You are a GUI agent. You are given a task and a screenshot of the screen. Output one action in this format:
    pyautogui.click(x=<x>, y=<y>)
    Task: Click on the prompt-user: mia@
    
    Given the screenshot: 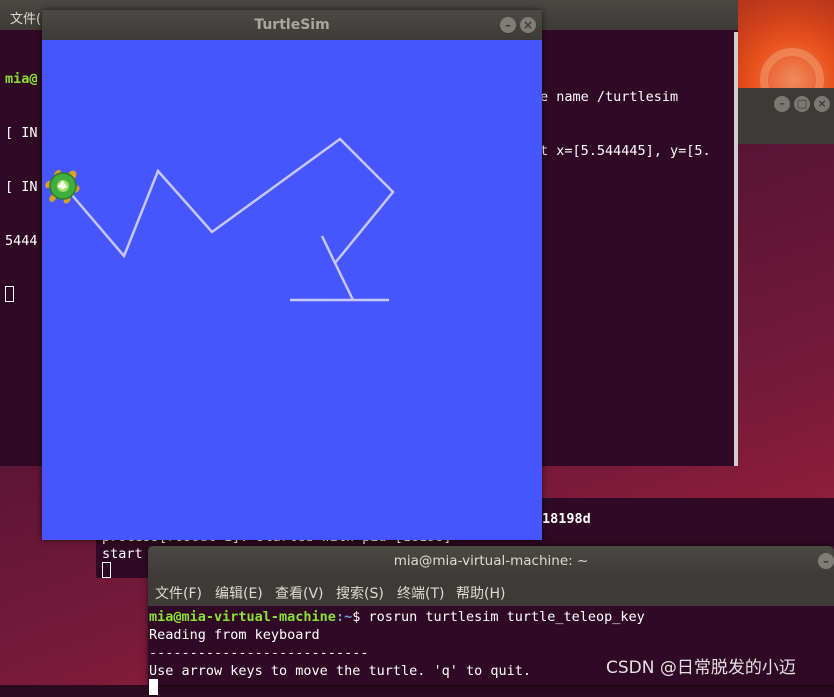 What is the action you would take?
    pyautogui.click(x=21, y=79)
    